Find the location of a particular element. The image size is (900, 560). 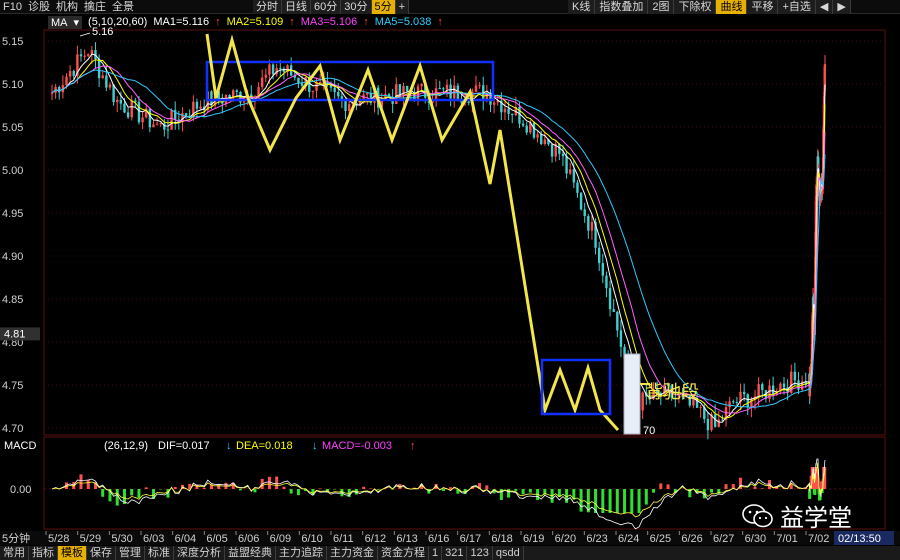

date-tick-label: 6/25 is located at coordinates (660, 539).